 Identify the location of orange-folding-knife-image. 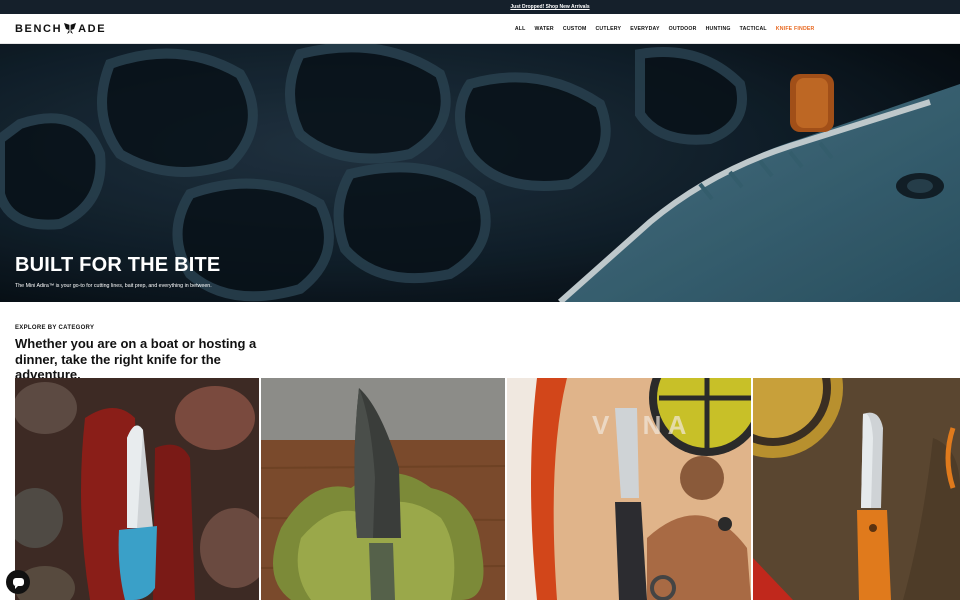
(856, 489).